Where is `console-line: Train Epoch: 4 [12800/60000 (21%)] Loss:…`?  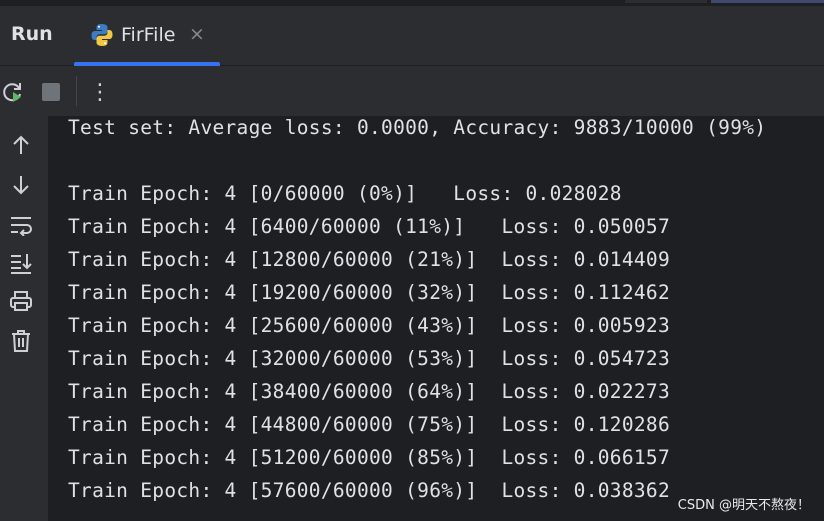 console-line: Train Epoch: 4 [12800/60000 (21%)] Loss:… is located at coordinates (369, 259).